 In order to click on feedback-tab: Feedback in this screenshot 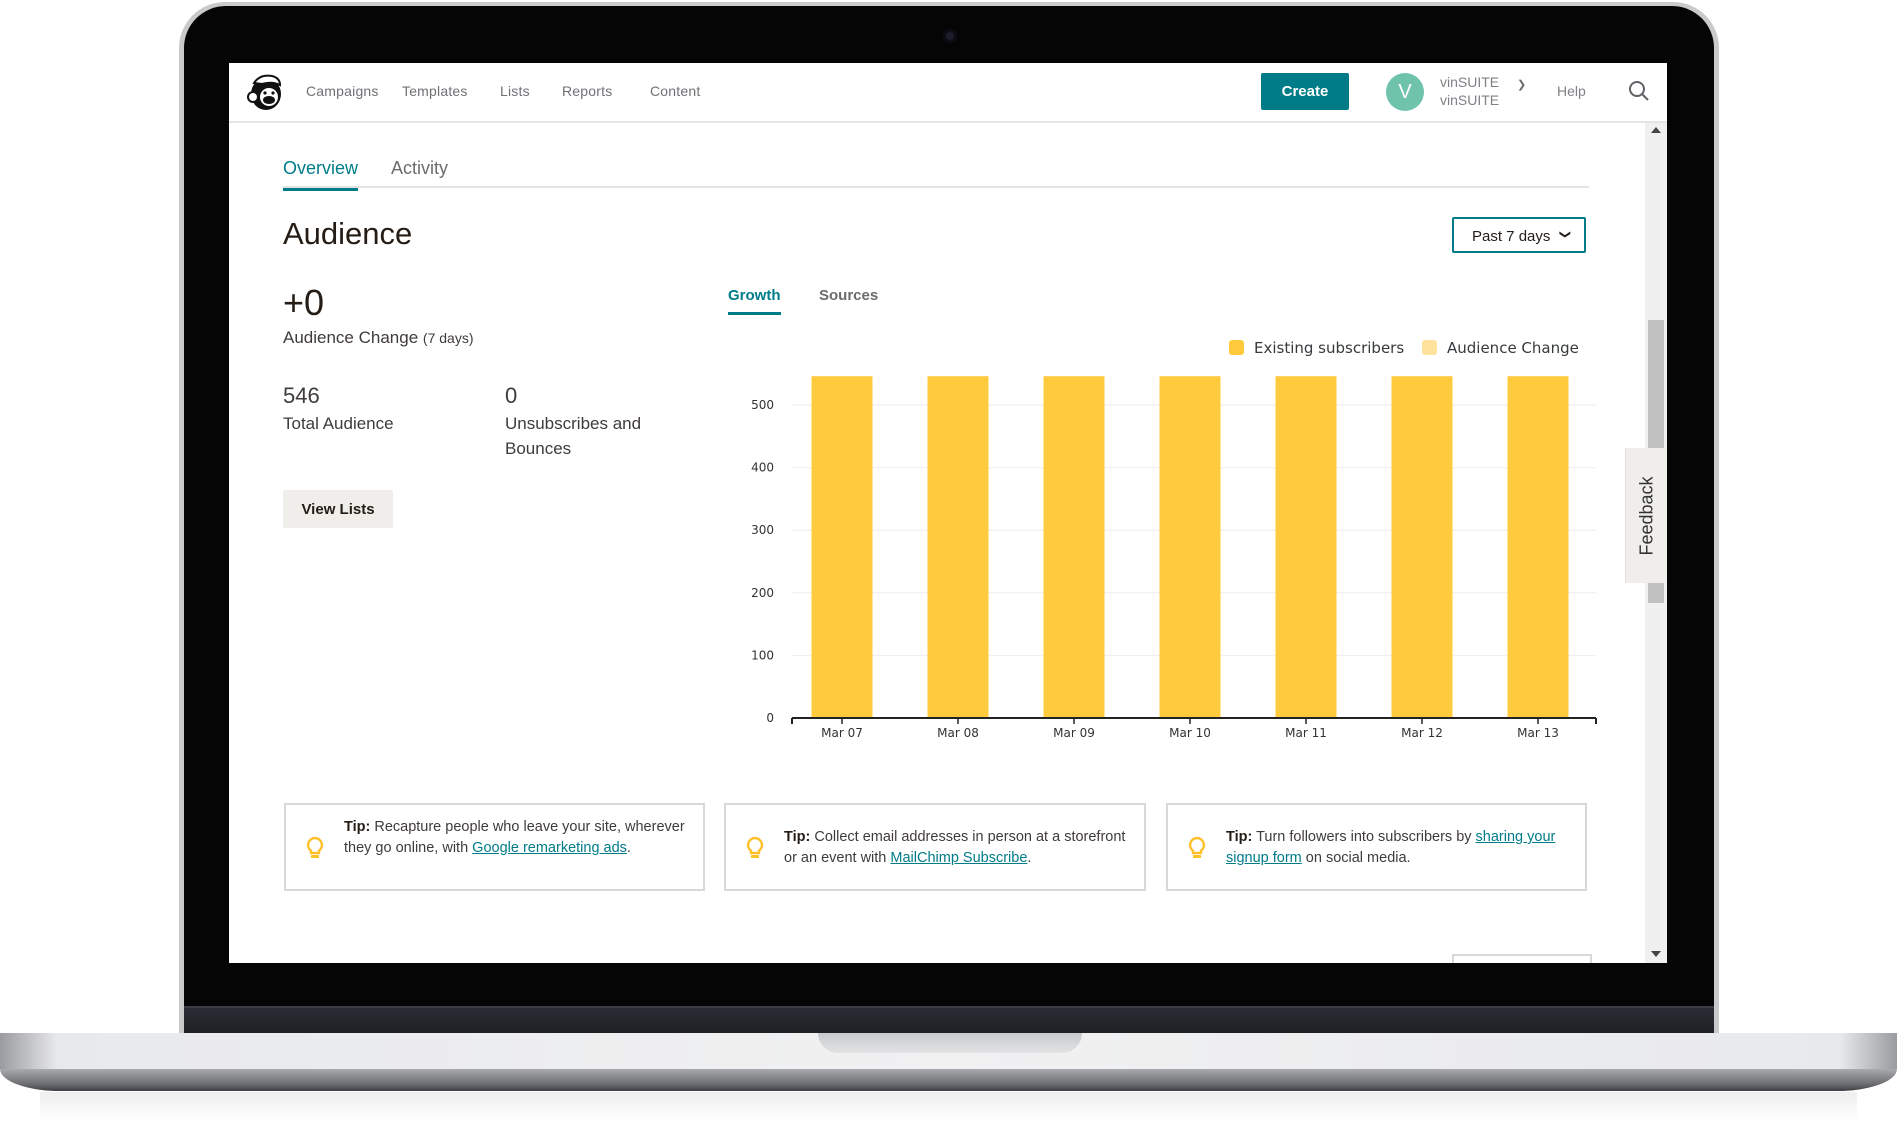, I will do `click(1646, 515)`.